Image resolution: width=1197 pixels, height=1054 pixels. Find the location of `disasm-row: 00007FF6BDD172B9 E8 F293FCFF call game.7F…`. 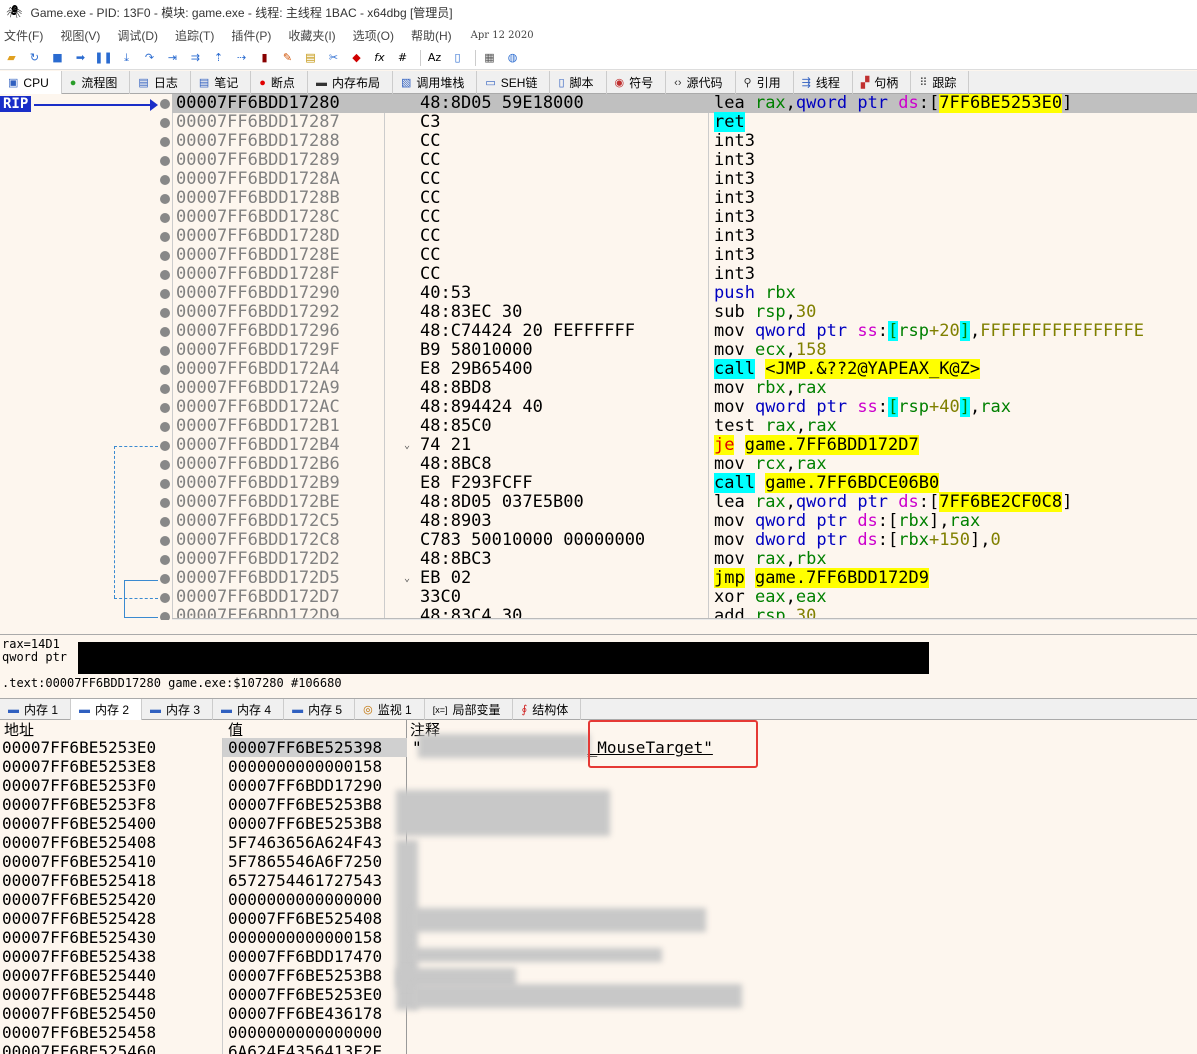

disasm-row: 00007FF6BDD172B9 E8 F293FCFF call game.7F… is located at coordinates (684, 483).